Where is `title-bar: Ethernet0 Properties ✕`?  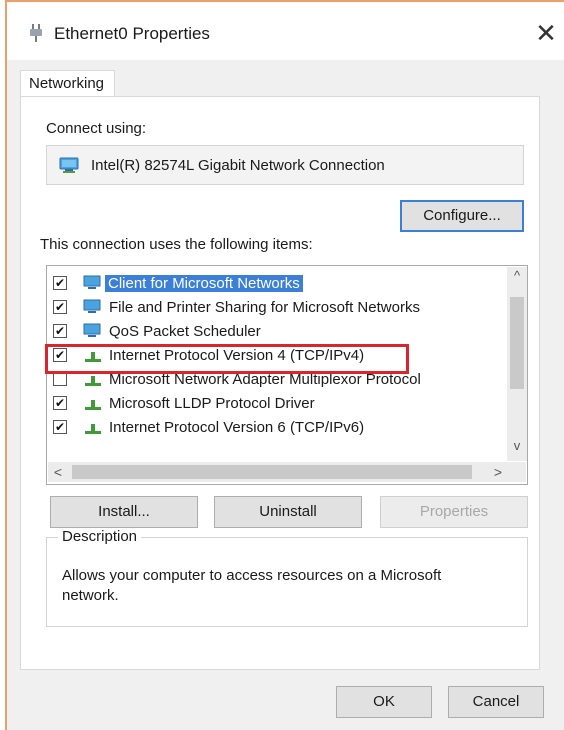 title-bar: Ethernet0 Properties ✕ is located at coordinates (285, 31).